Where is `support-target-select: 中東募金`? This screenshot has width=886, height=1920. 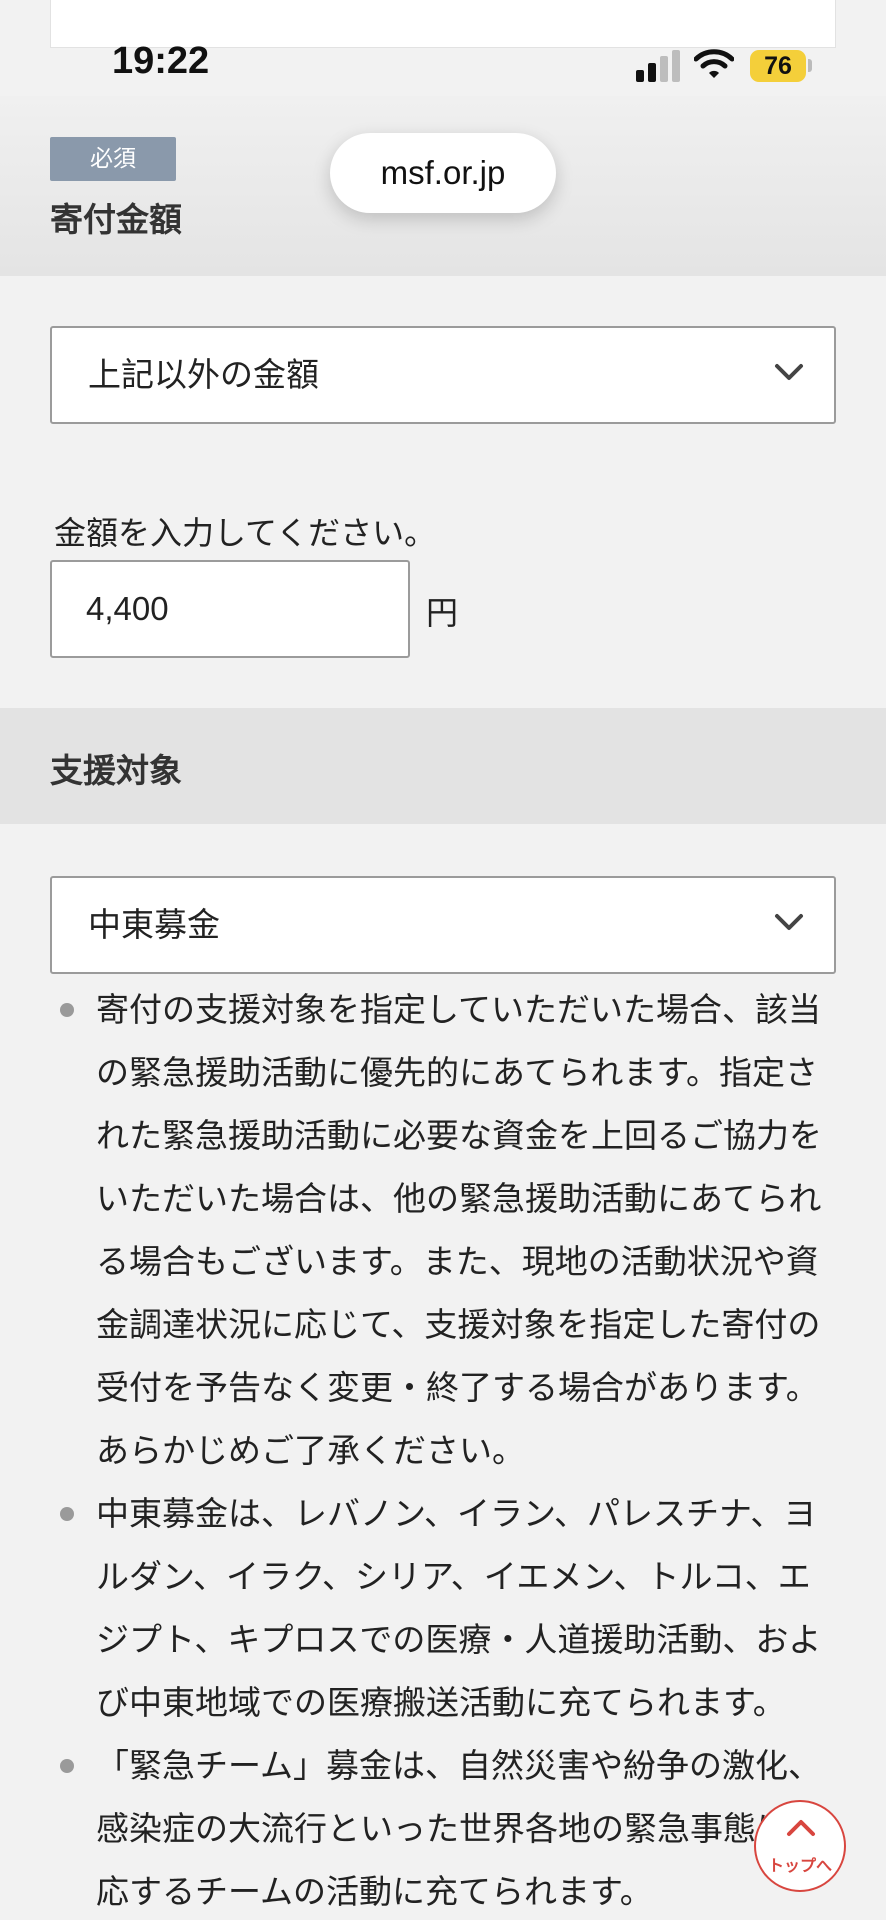 support-target-select: 中東募金 is located at coordinates (443, 925).